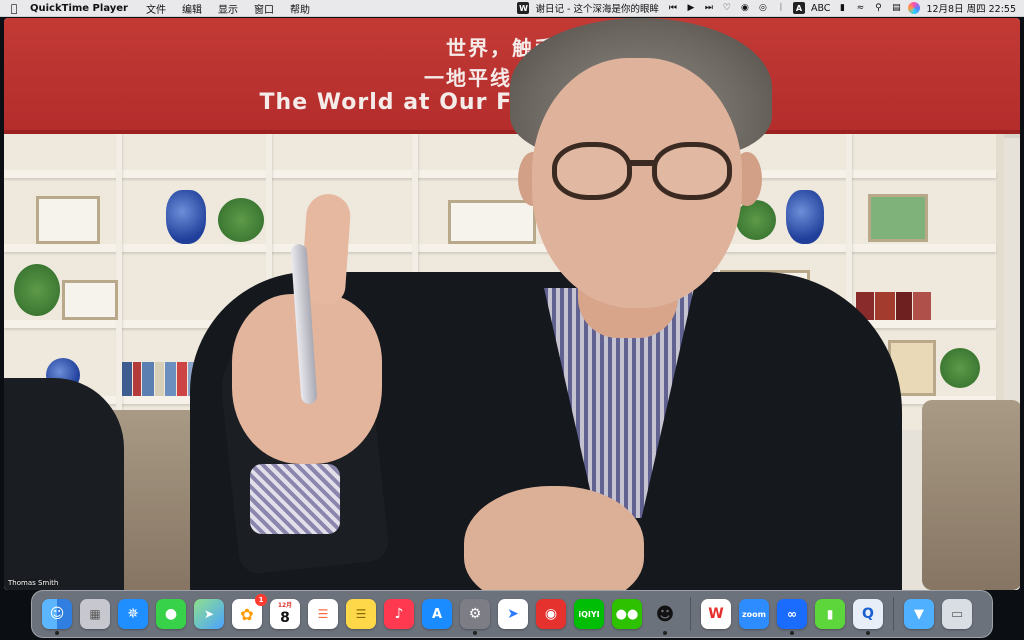  I want to click on siri-icon, so click(914, 8).